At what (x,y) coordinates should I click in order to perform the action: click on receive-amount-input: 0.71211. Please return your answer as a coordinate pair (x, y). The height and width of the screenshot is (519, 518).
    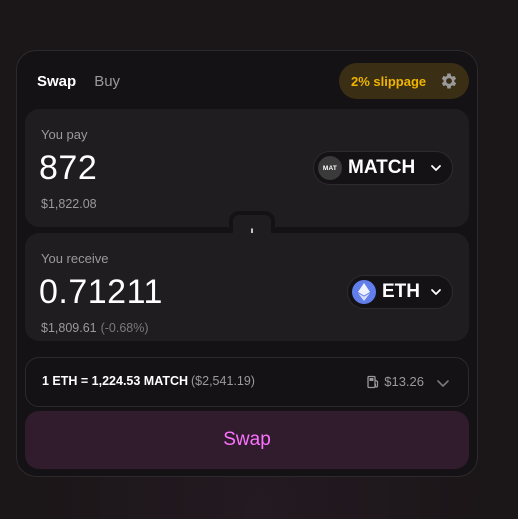
    Looking at the image, I should click on (101, 292).